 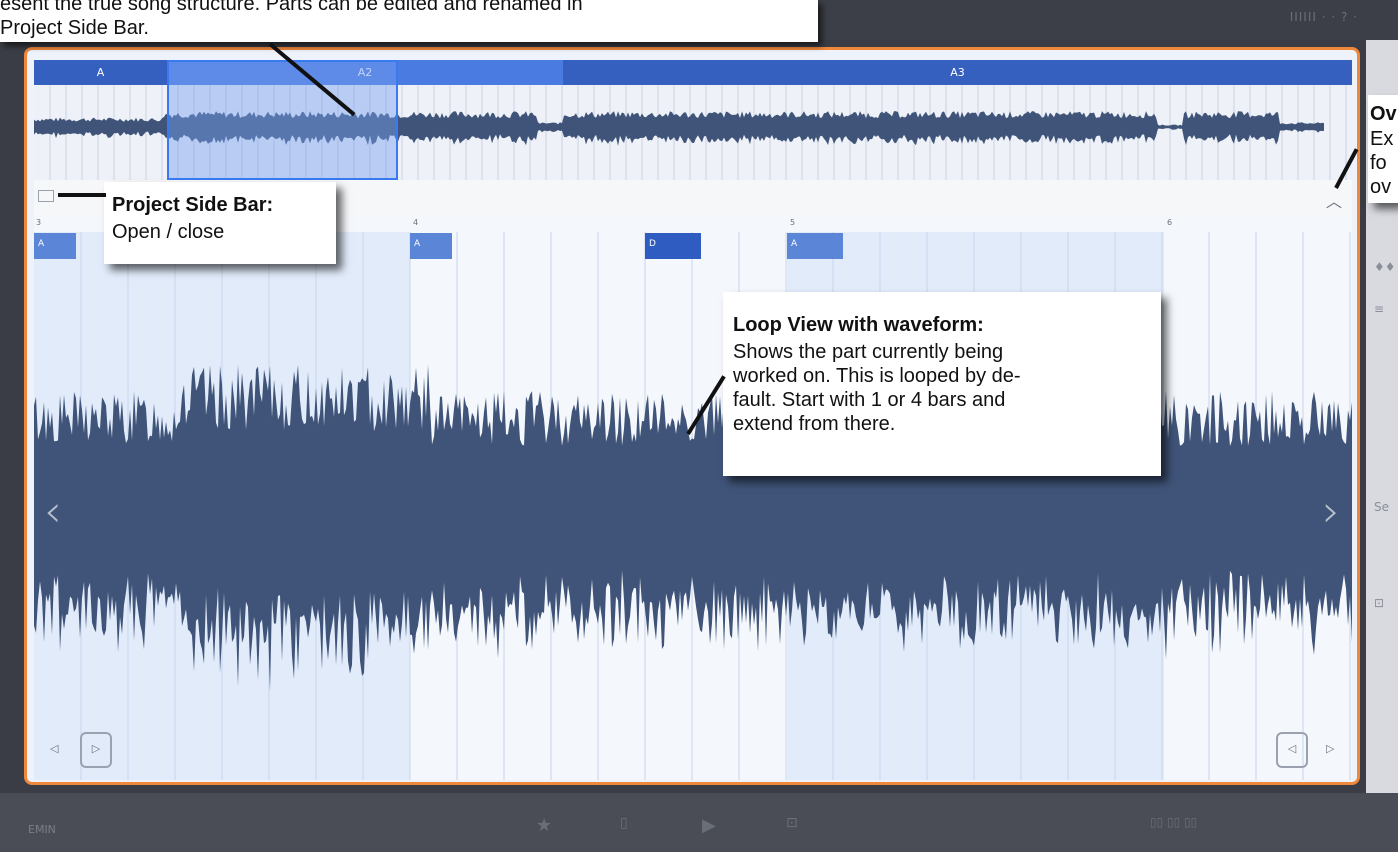 What do you see at coordinates (1382, 139) in the screenshot?
I see `callout-text: Ex` at bounding box center [1382, 139].